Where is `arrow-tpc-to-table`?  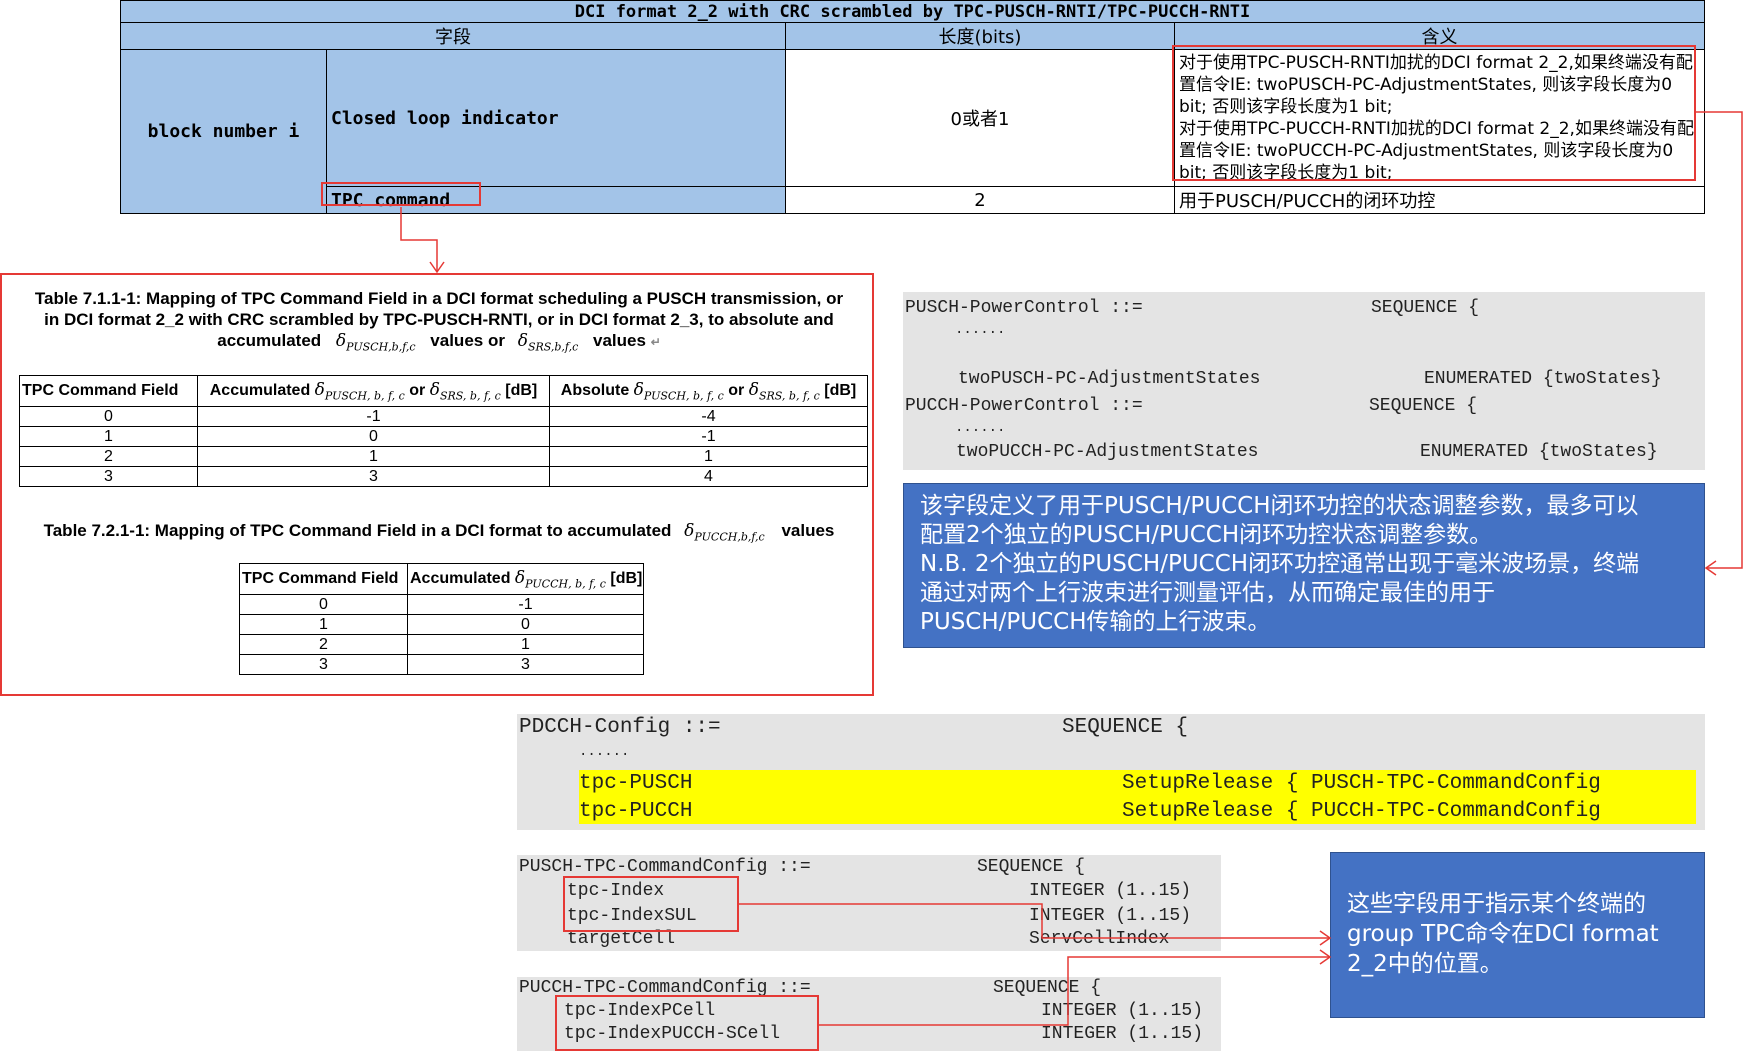
arrow-tpc-to-table is located at coordinates (419, 239).